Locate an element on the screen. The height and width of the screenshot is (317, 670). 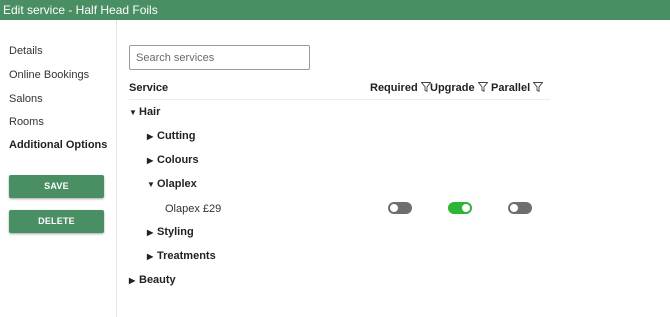
tree-label-cutting: Cutting is located at coordinates (176, 136).